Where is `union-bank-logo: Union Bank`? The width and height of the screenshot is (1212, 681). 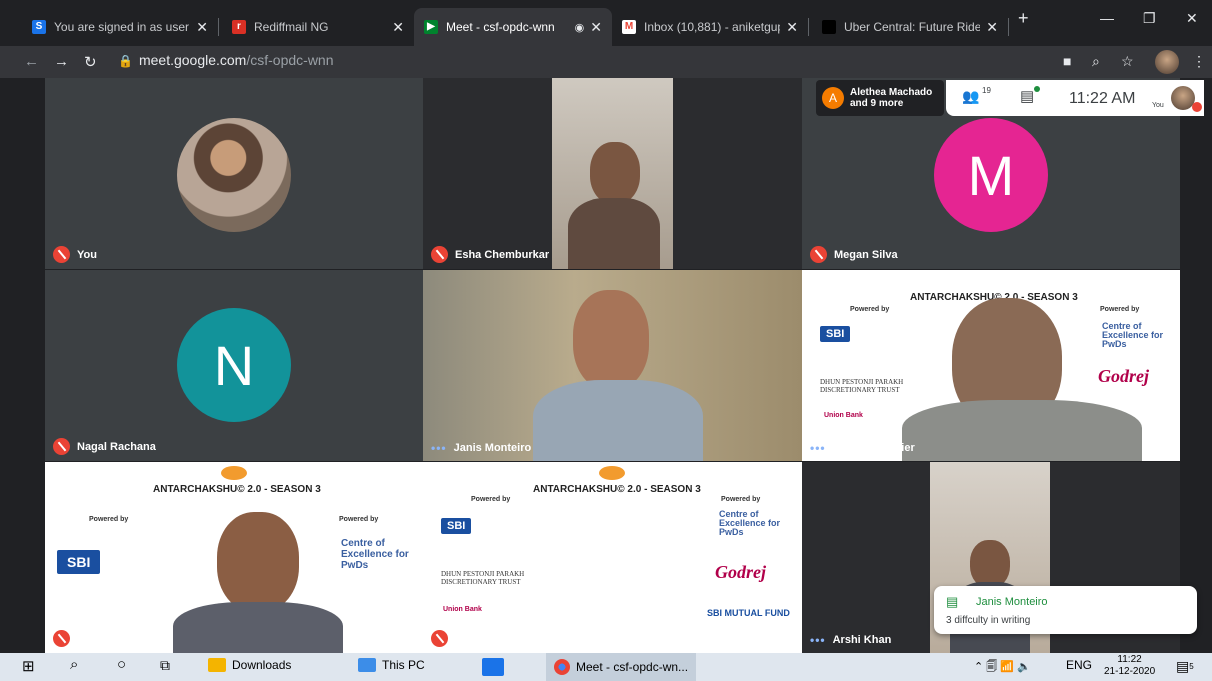 union-bank-logo: Union Bank is located at coordinates (843, 415).